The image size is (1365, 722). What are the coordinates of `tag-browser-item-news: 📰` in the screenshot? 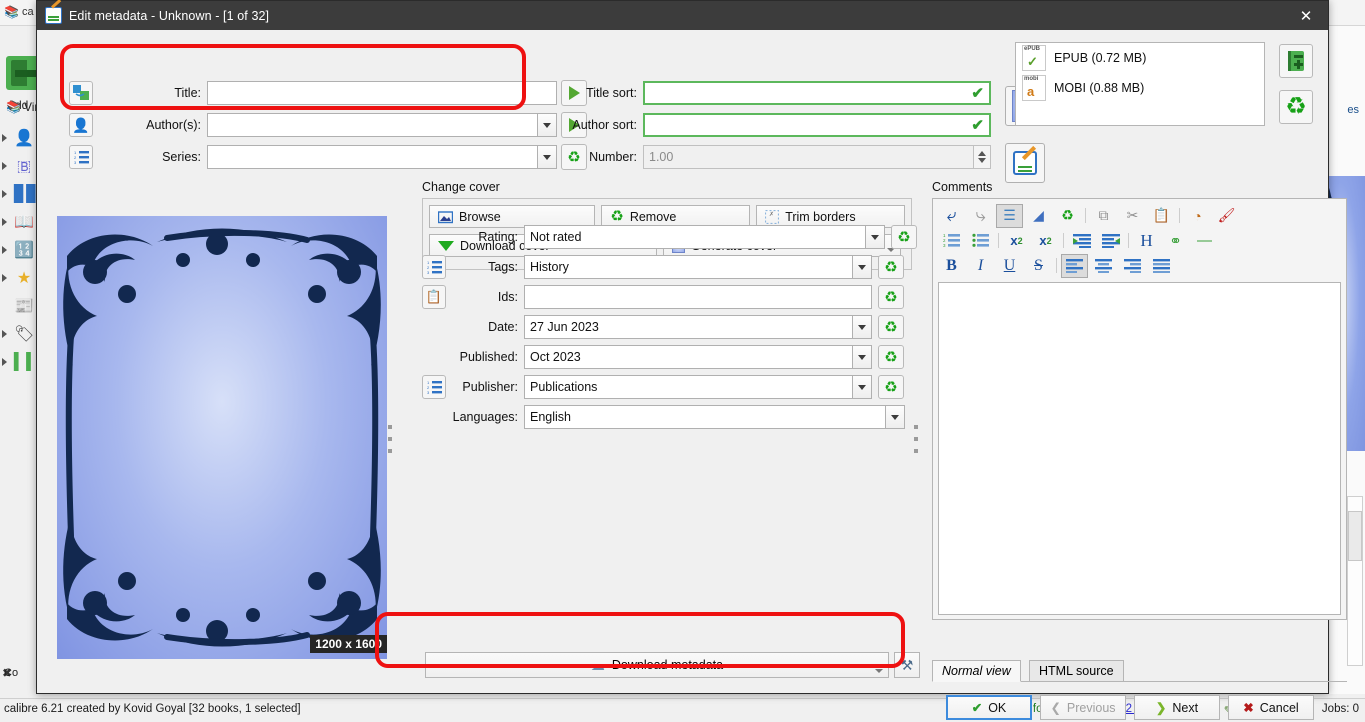 It's located at (20, 307).